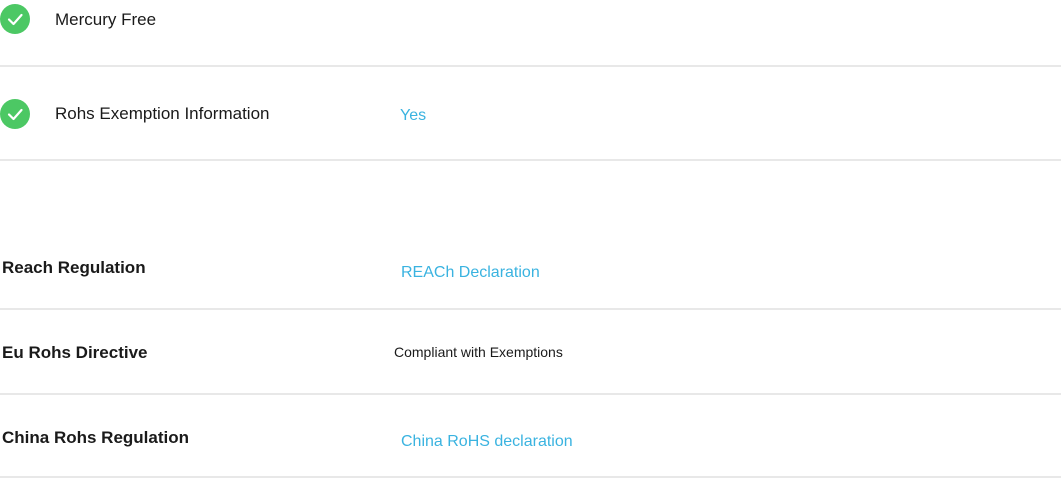  I want to click on eu-rohs-value: Compliant with Exemptions, so click(478, 352).